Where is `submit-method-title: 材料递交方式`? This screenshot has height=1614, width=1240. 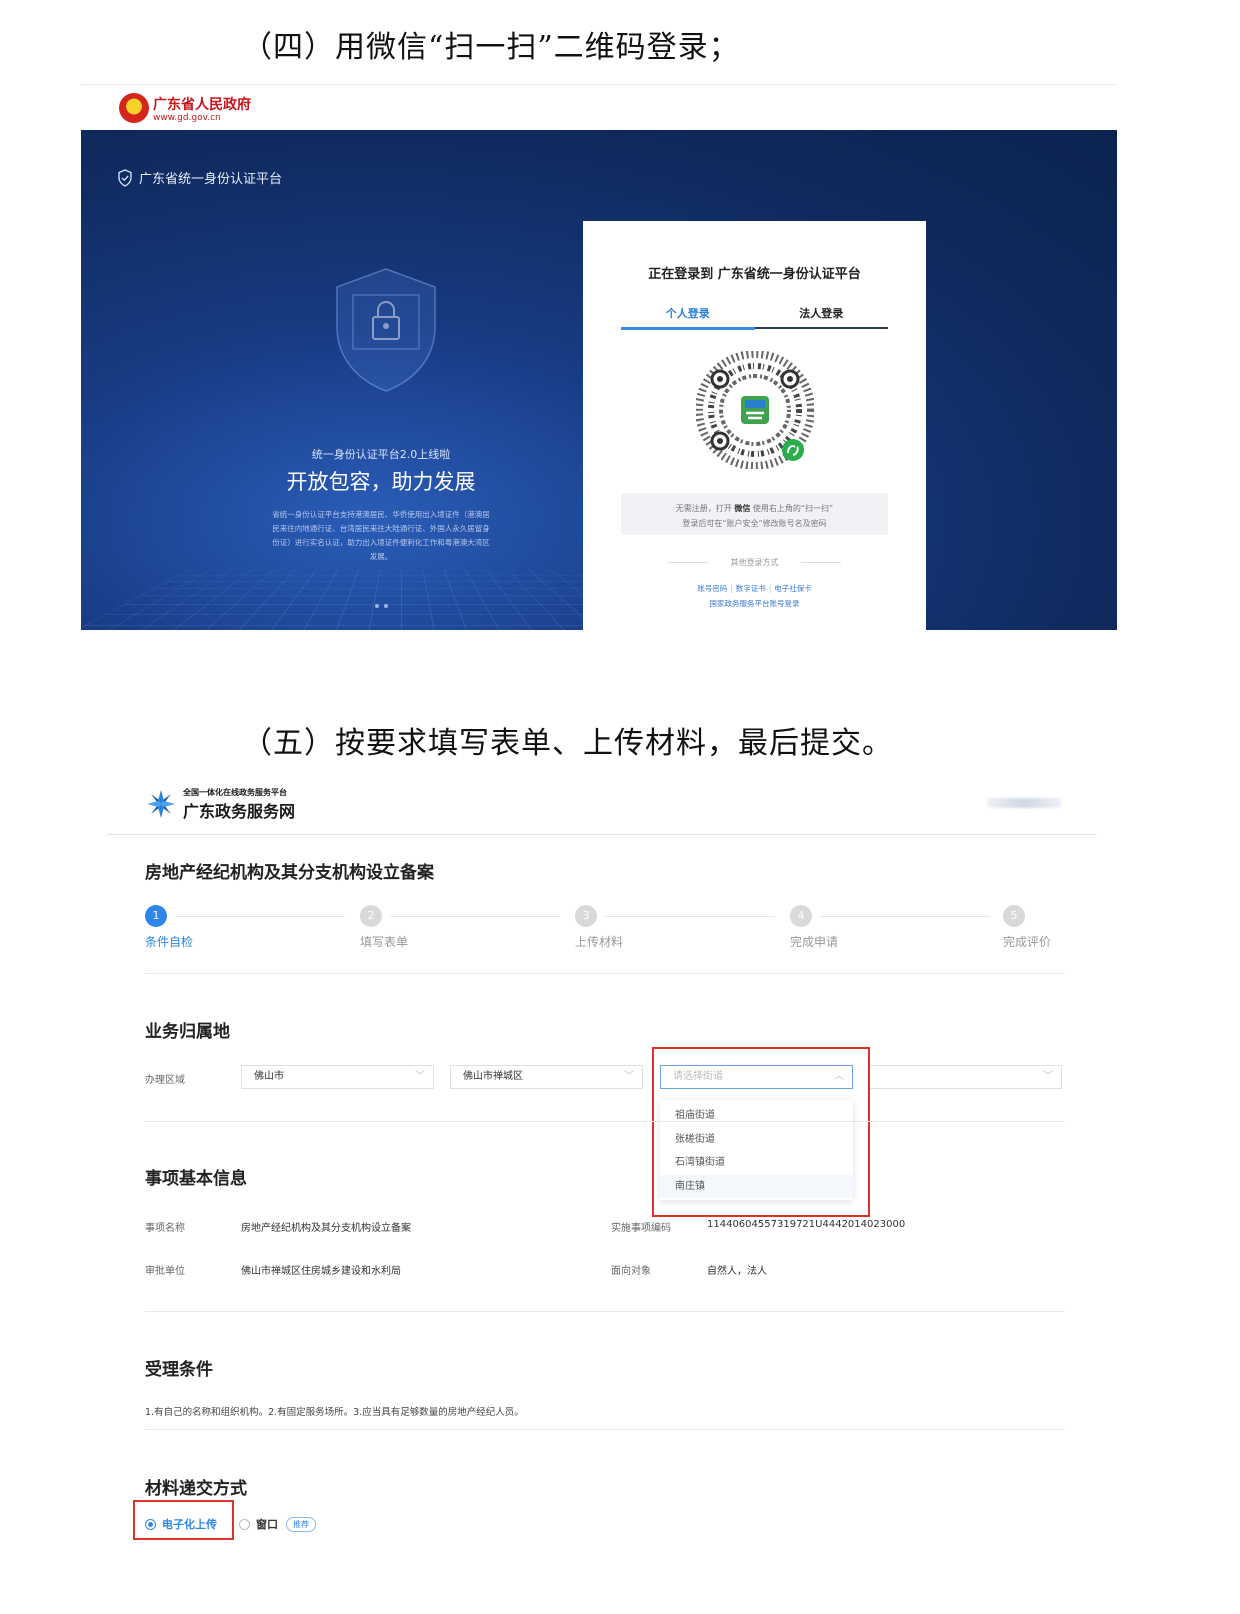 submit-method-title: 材料递交方式 is located at coordinates (196, 1489).